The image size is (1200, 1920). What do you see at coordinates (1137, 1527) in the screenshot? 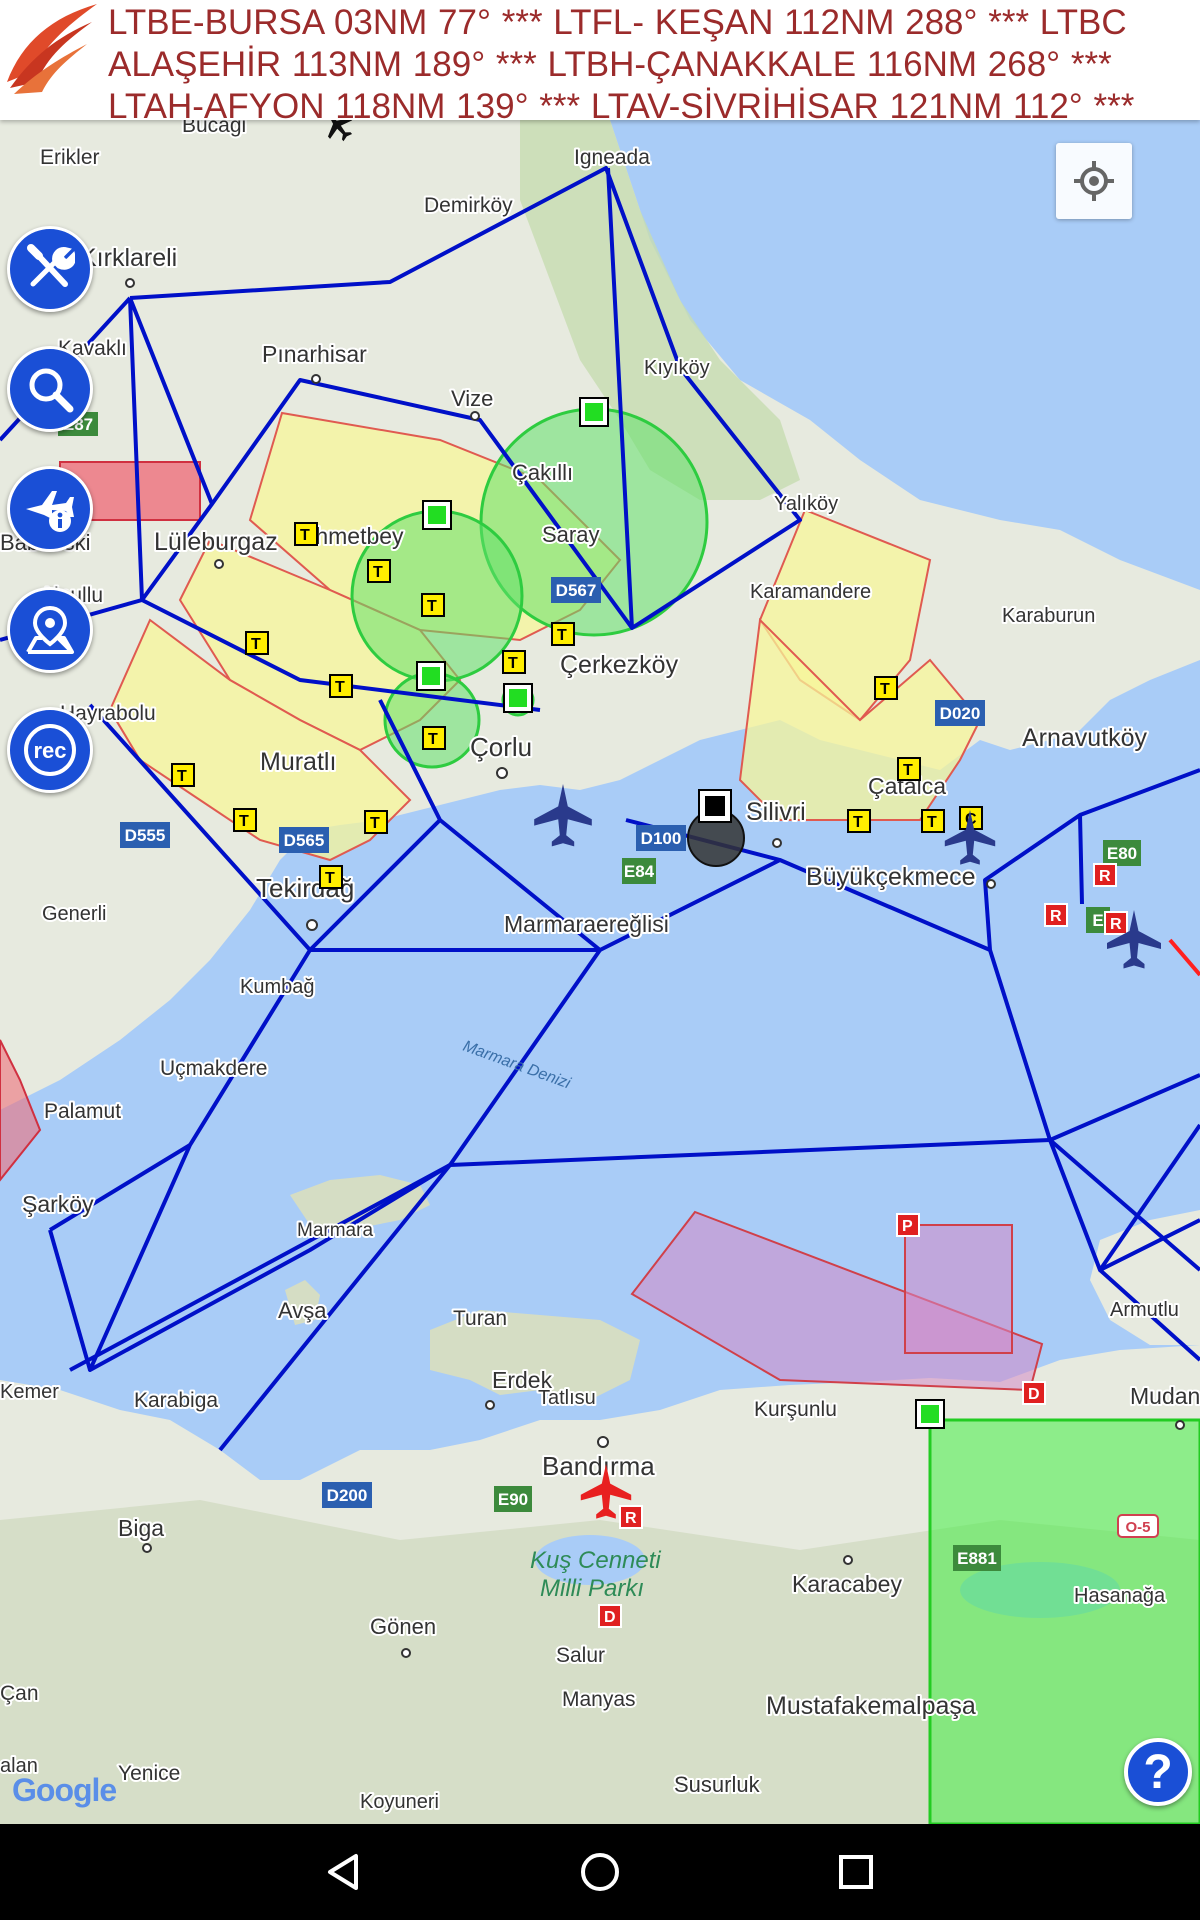
I see `svg-text: O-5` at bounding box center [1137, 1527].